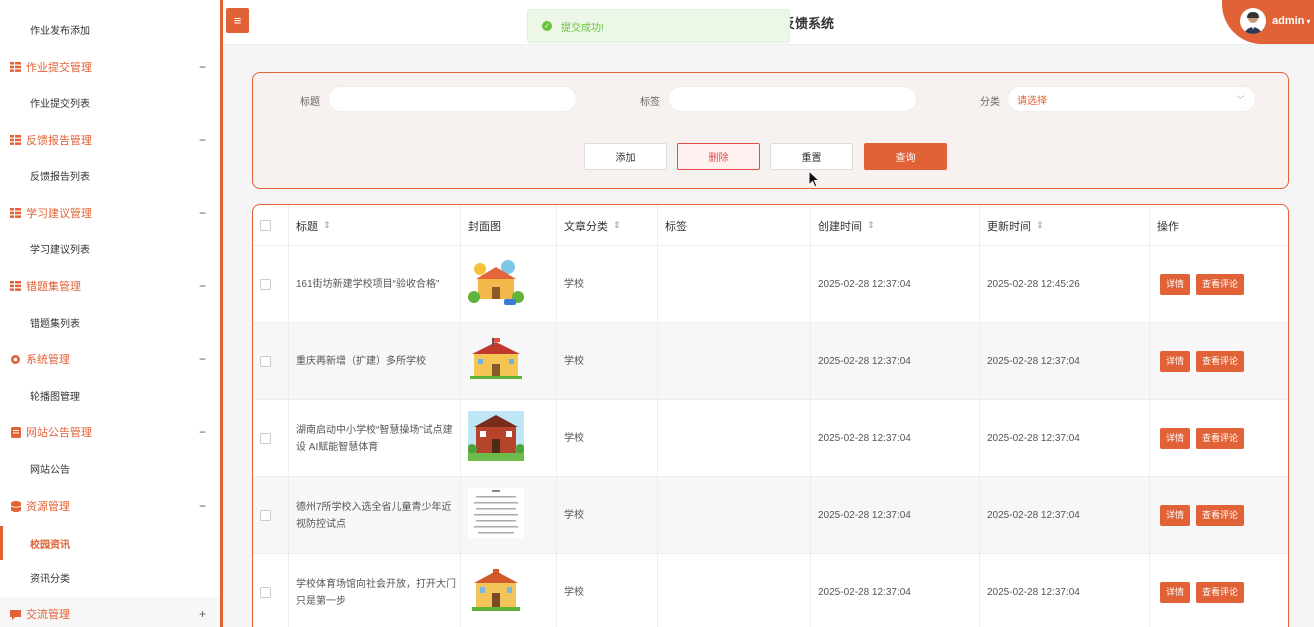 This screenshot has width=1314, height=627. Describe the element at coordinates (452, 99) in the screenshot. I see `title-input` at that location.